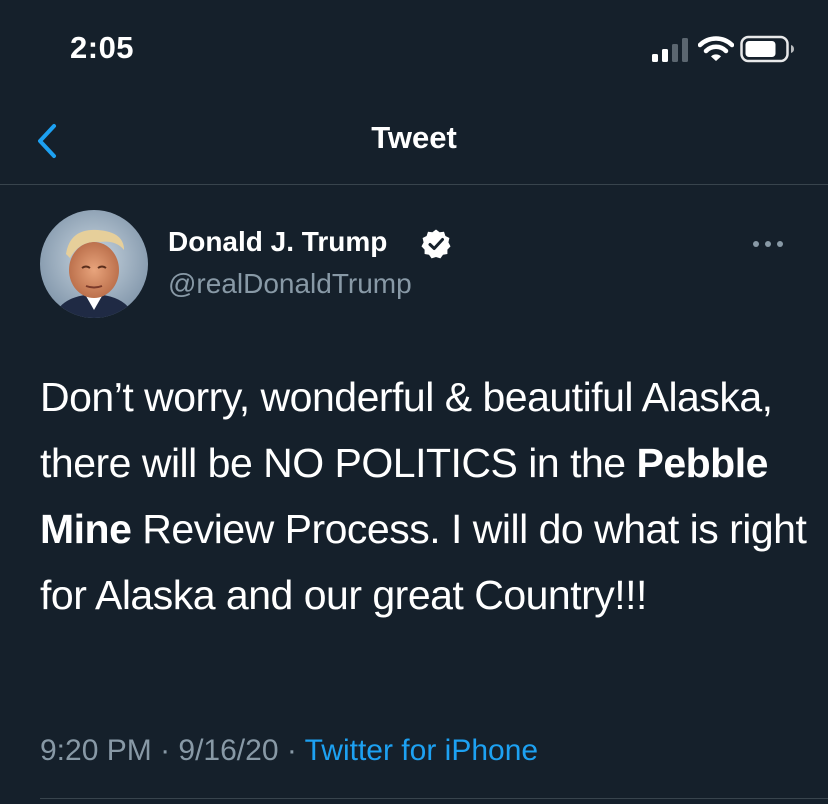 The width and height of the screenshot is (828, 804). I want to click on tweet-meta: 9:20 PM · 9/16/20 · Twitter for iPhone, so click(289, 751).